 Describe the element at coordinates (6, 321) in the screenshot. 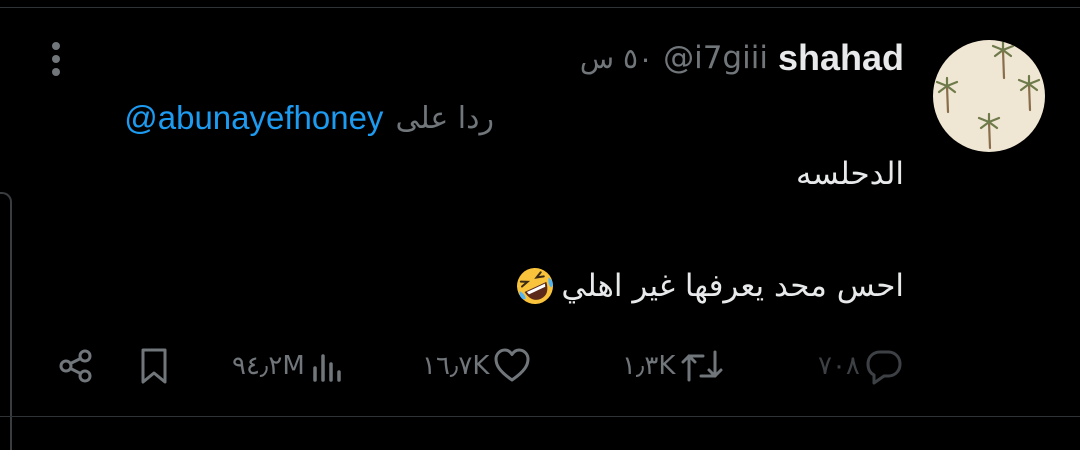

I see `scroll-edge` at that location.